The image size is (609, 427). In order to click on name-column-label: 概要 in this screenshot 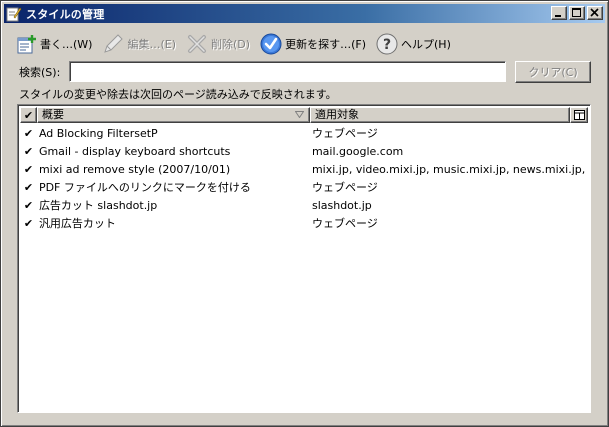, I will do `click(52, 114)`.